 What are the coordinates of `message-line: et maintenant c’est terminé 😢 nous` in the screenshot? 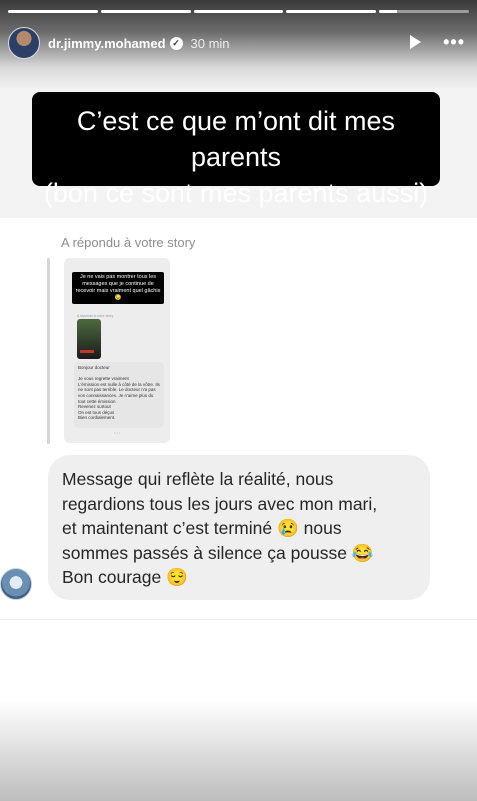 It's located at (202, 528).